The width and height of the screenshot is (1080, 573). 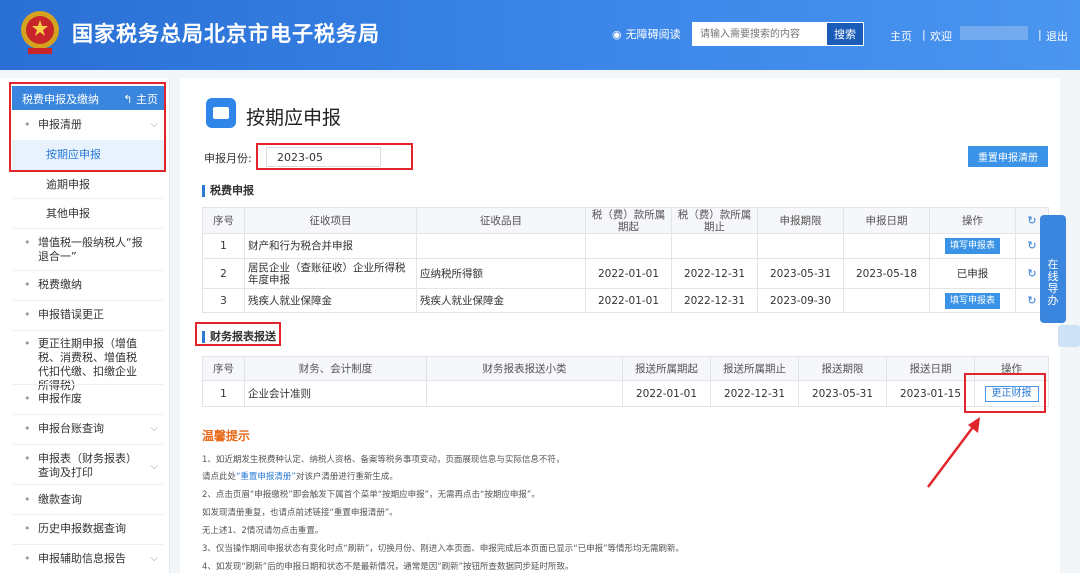 What do you see at coordinates (1008, 156) in the screenshot?
I see `reset-declaration-list-button: 重置申报清册` at bounding box center [1008, 156].